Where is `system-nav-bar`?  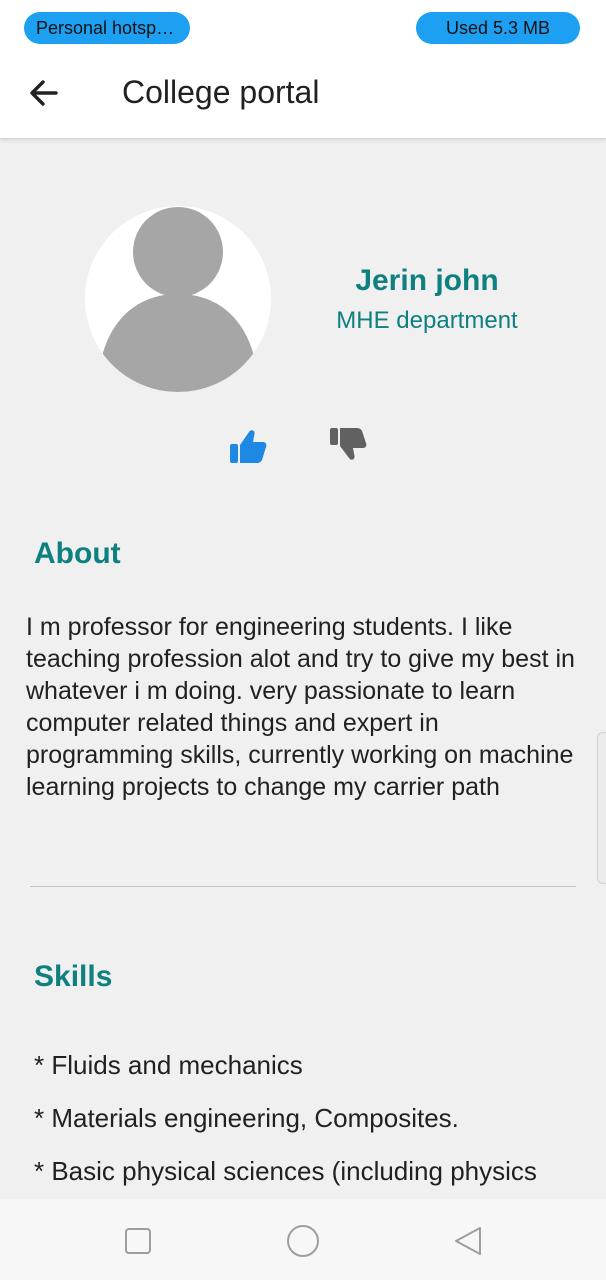 system-nav-bar is located at coordinates (303, 1239).